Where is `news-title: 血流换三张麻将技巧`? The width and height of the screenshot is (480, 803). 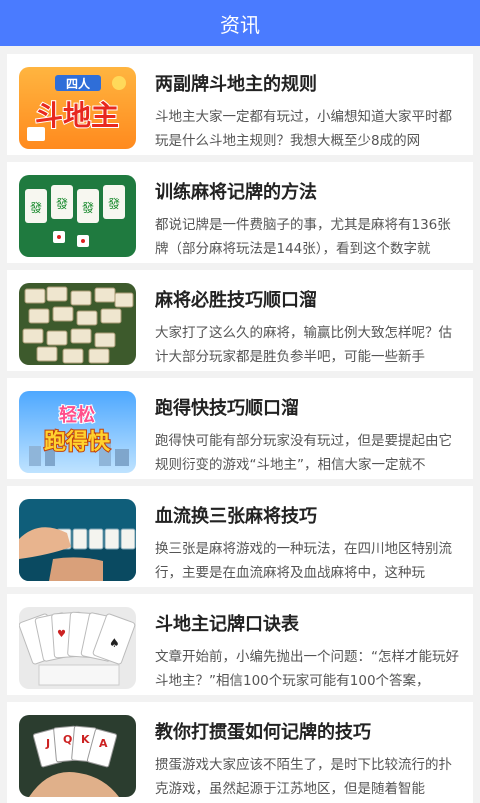
news-title: 血流换三张麻将技巧 is located at coordinates (309, 515).